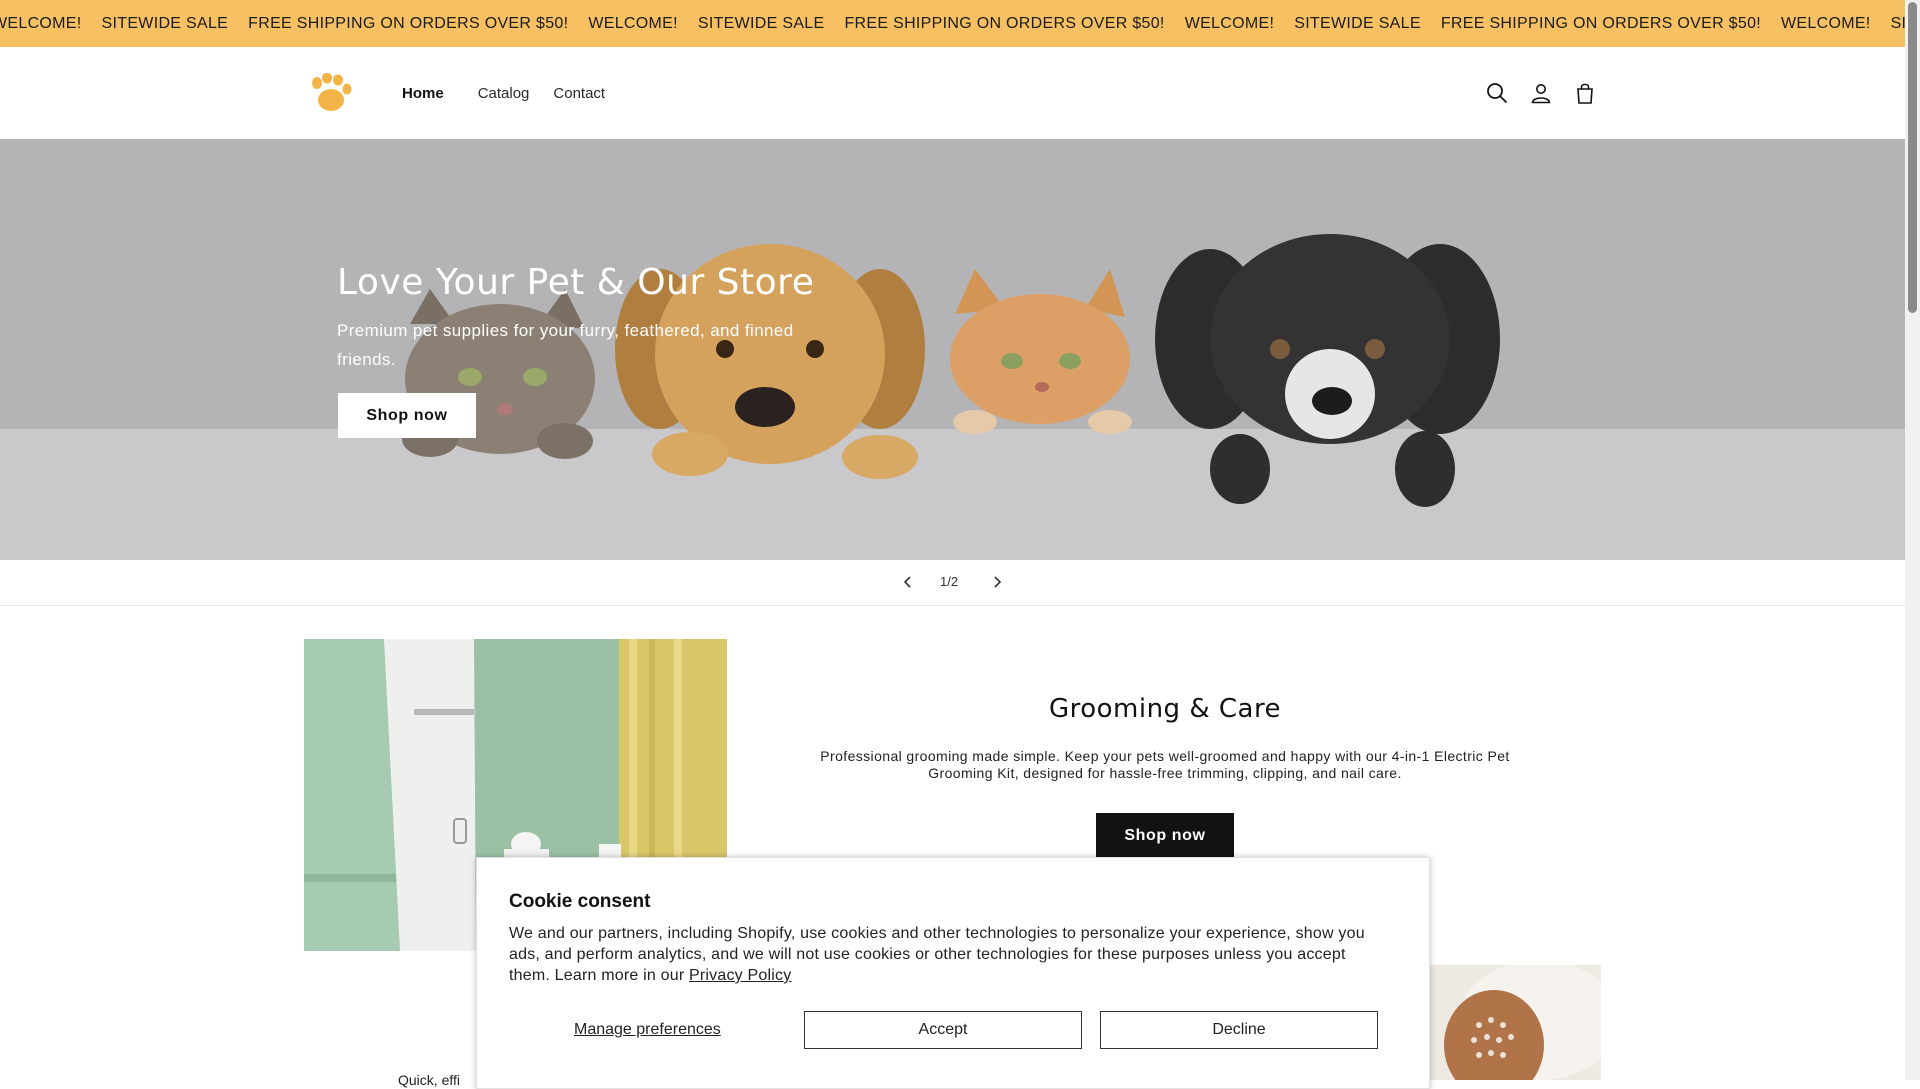 The width and height of the screenshot is (1920, 1089). I want to click on nav-home: Home, so click(428, 93).